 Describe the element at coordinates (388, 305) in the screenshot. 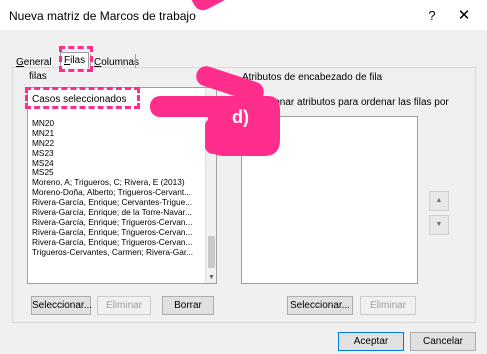

I see `remove-attributes-button: Eliminar` at that location.